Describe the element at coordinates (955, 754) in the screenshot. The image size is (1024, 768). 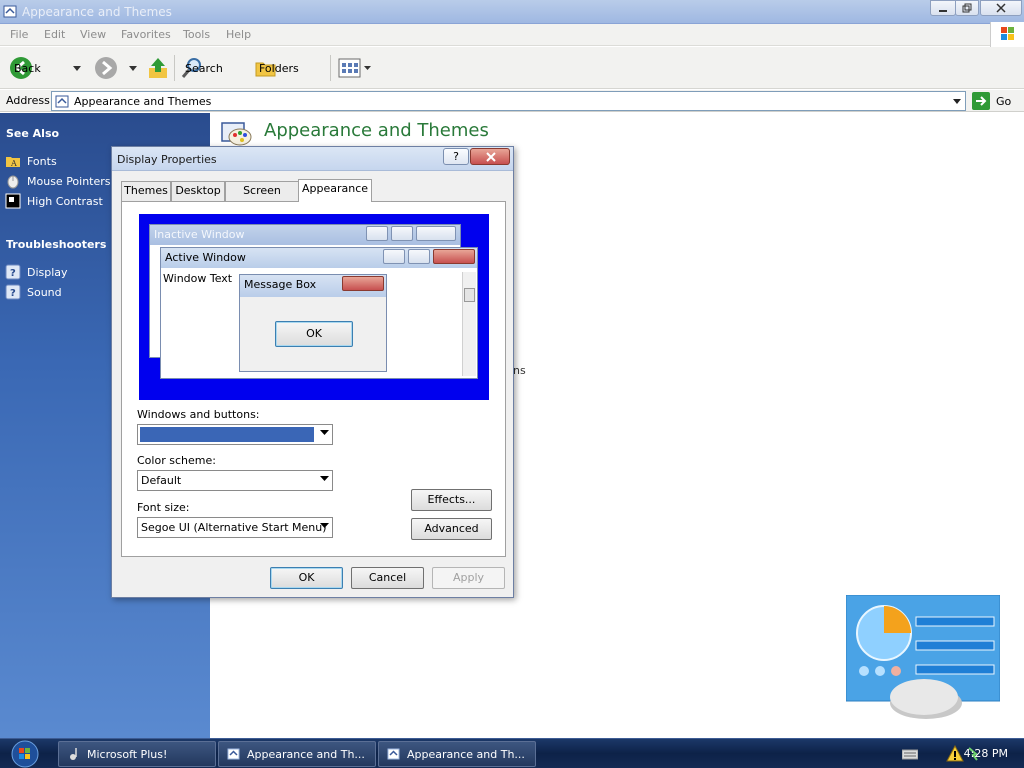
I see `warning-icon` at that location.